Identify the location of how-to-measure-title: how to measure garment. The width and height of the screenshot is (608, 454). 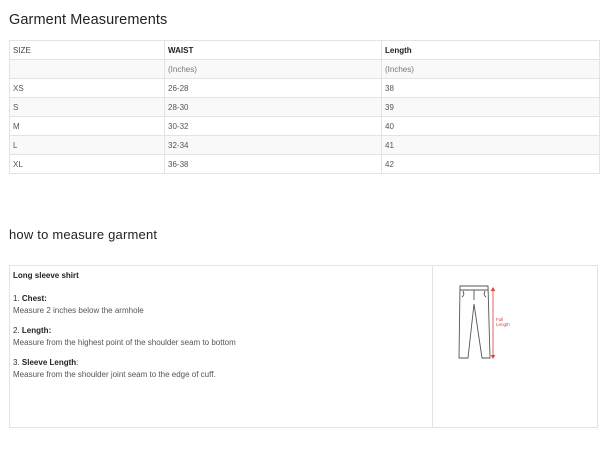
(83, 234).